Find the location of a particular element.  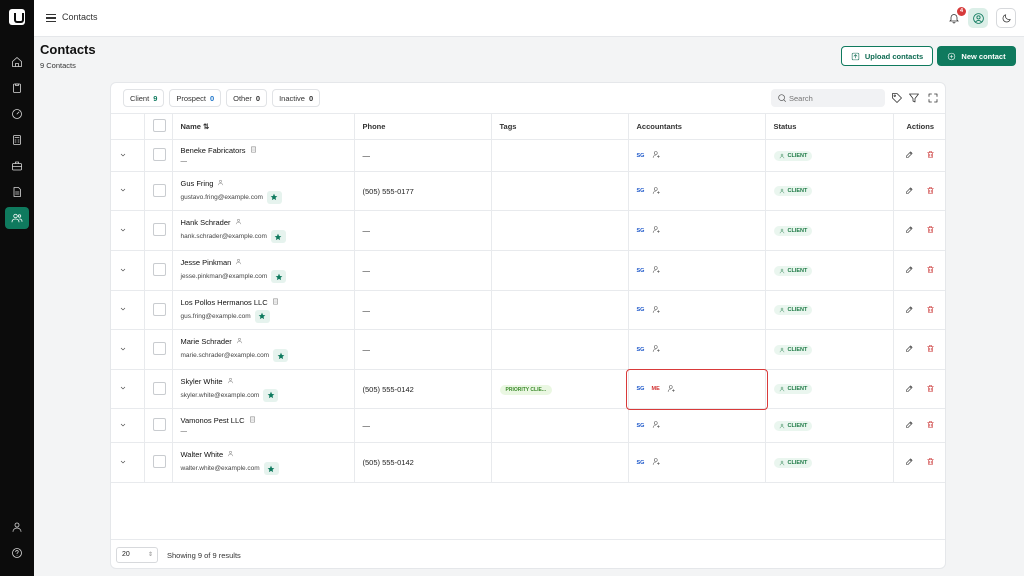

select-all-checkbox is located at coordinates (159, 125).